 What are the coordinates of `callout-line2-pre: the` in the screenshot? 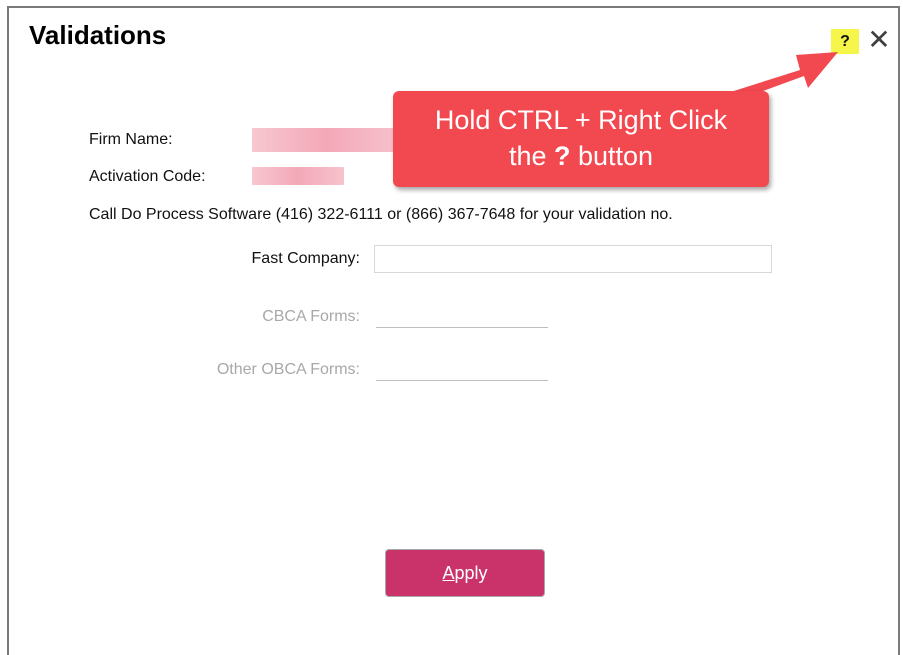 It's located at (531, 156).